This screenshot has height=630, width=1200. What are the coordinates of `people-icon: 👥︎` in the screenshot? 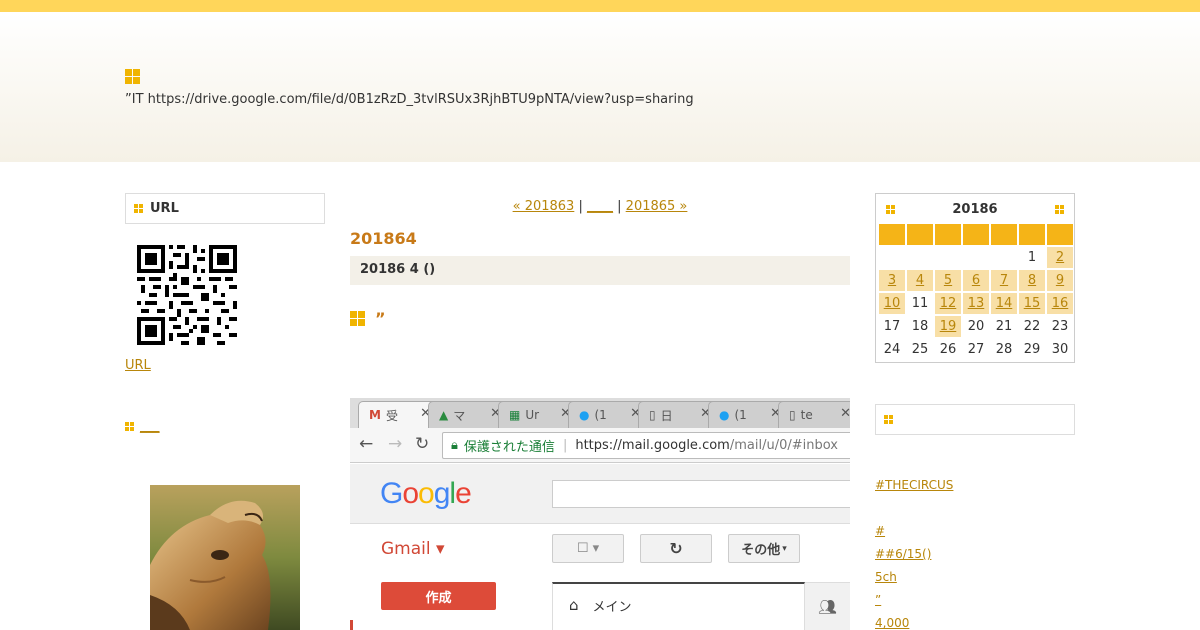 It's located at (827, 606).